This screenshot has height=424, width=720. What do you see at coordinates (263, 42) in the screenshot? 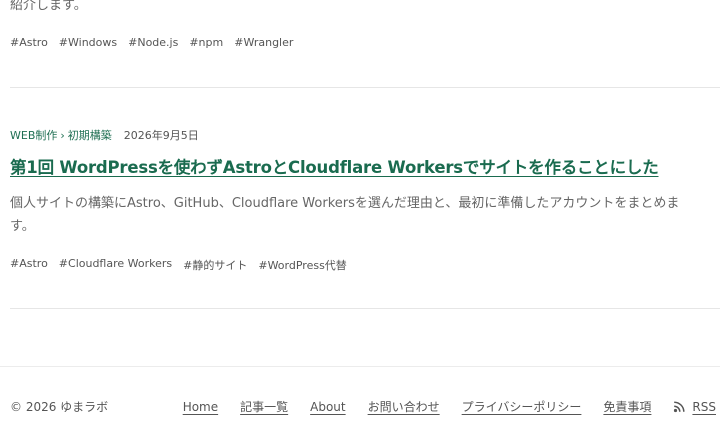
I see `tag-link: #Wrangler` at bounding box center [263, 42].